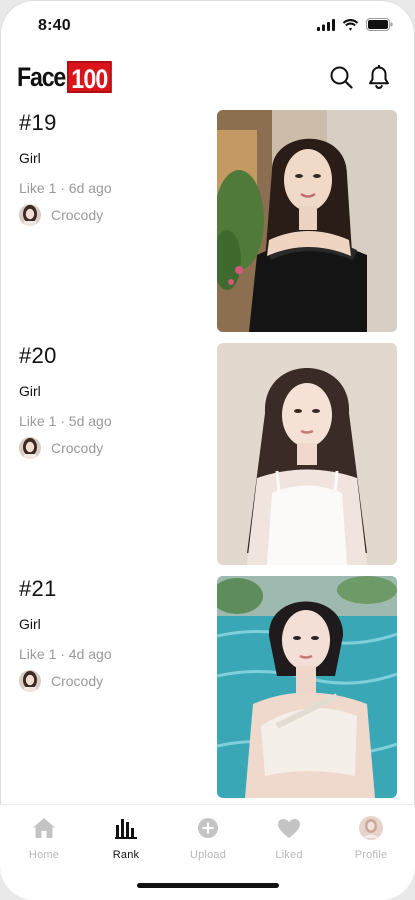 This screenshot has width=415, height=900. I want to click on signal-icon, so click(326, 27).